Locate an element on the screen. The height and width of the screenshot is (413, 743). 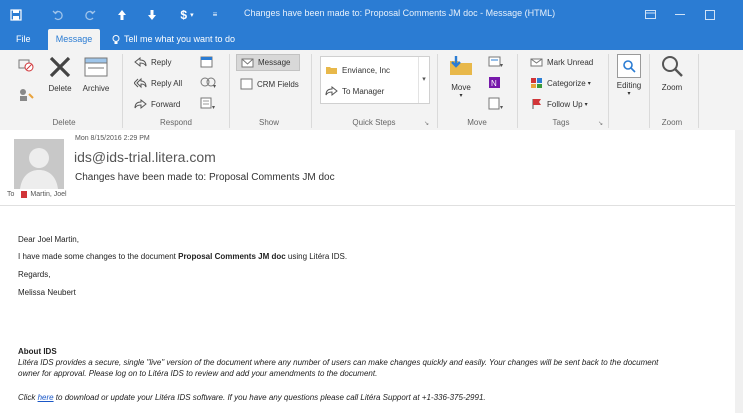
delete-button: Delete is located at coordinates (60, 74).